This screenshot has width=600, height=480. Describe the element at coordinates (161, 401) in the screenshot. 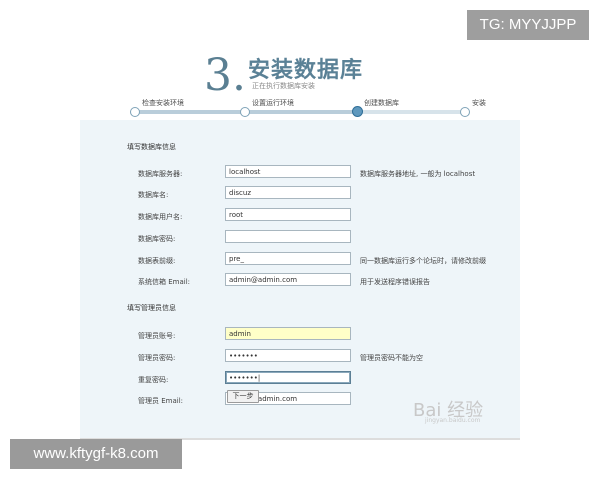

I see `admin-email-label: 管理员 Email:` at that location.